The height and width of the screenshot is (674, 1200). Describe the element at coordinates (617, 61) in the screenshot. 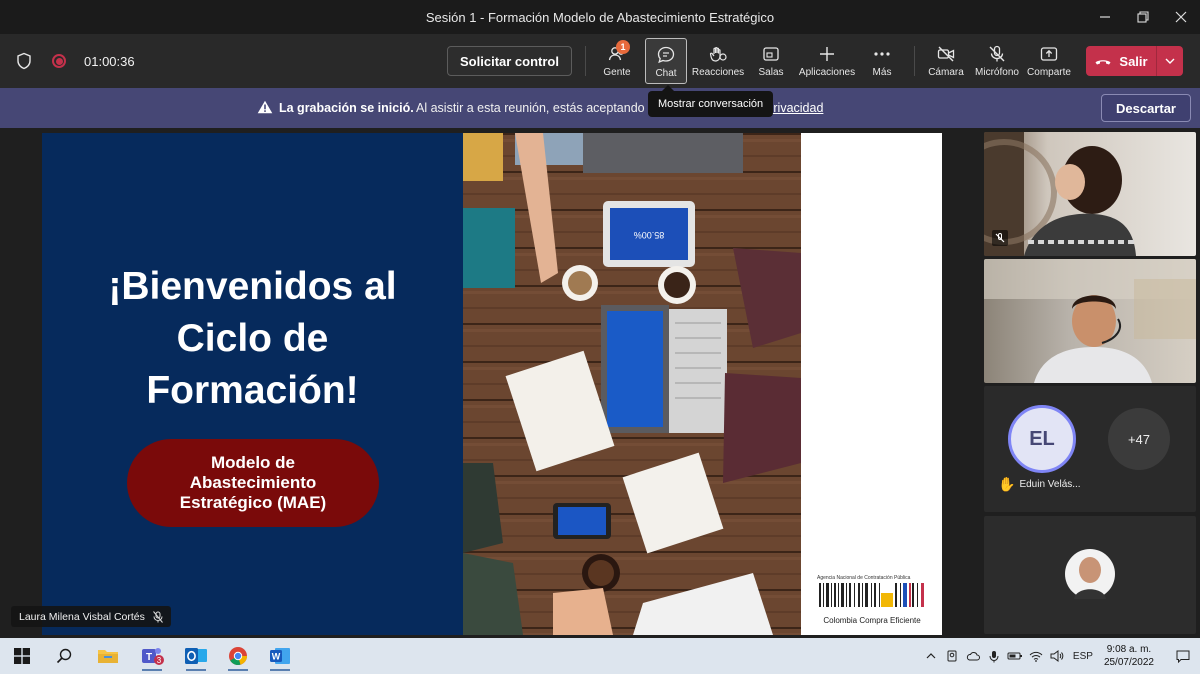

I see `people-button: Gente 1` at that location.